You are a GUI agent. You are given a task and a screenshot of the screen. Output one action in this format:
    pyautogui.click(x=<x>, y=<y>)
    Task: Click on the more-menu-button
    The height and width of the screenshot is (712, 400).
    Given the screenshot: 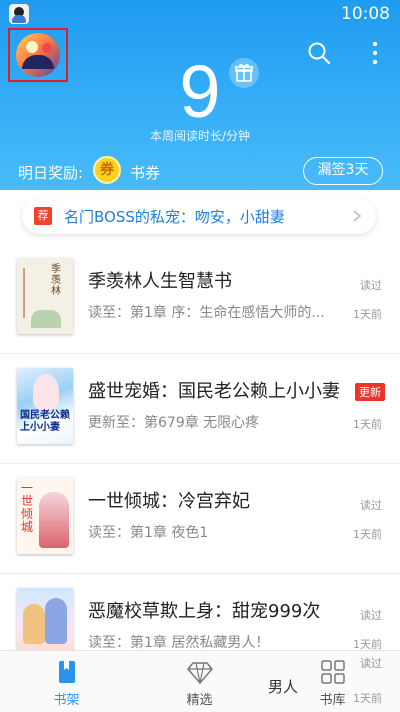 What is the action you would take?
    pyautogui.click(x=375, y=53)
    